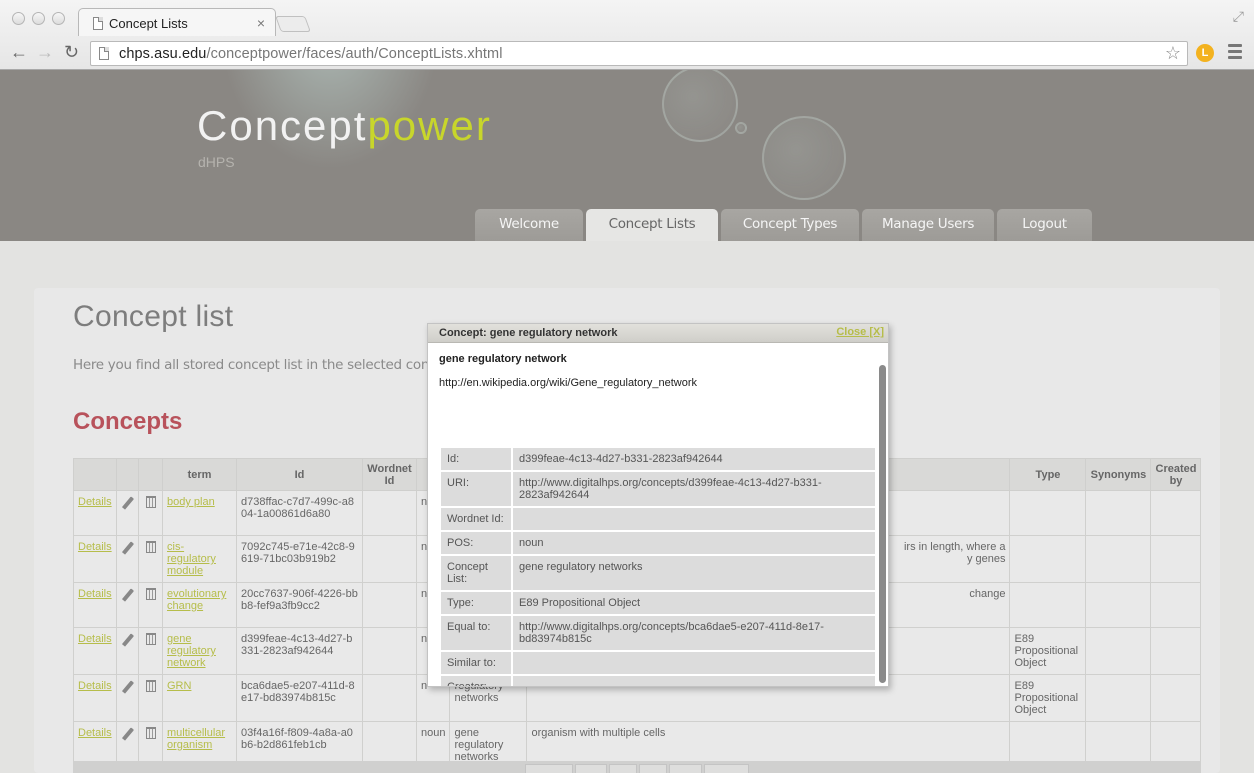  What do you see at coordinates (196, 739) in the screenshot?
I see `term-link: multicellular organism` at bounding box center [196, 739].